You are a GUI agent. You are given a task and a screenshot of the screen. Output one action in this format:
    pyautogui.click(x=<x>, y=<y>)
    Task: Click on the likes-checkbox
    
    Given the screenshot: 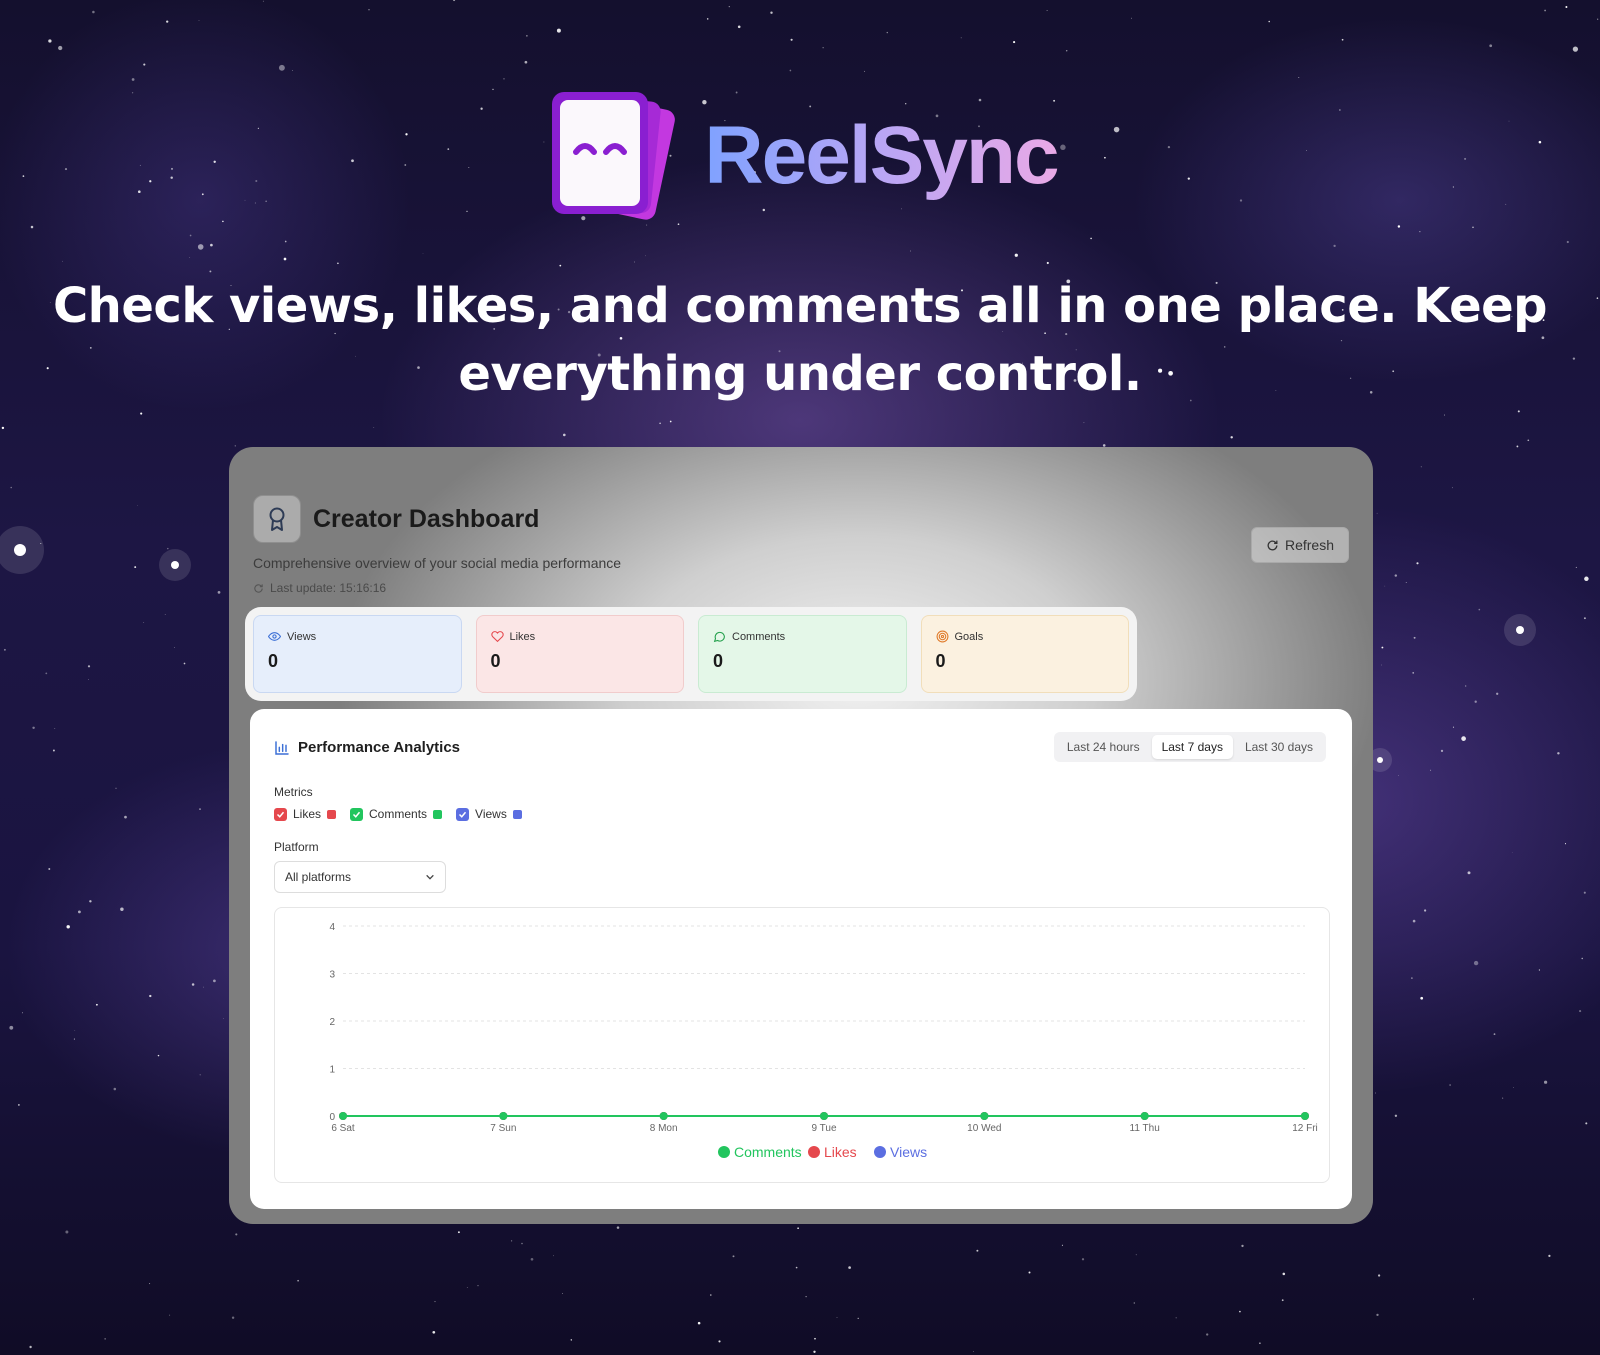 What is the action you would take?
    pyautogui.click(x=280, y=814)
    